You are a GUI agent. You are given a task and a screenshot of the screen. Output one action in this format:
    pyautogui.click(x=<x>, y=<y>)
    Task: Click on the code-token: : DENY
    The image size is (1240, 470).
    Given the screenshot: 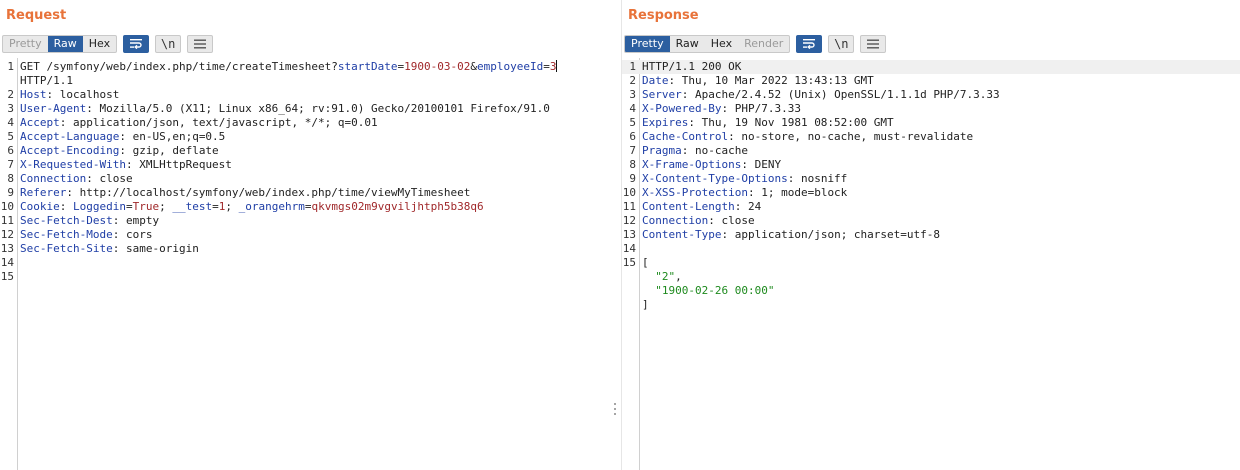 What is the action you would take?
    pyautogui.click(x=761, y=164)
    